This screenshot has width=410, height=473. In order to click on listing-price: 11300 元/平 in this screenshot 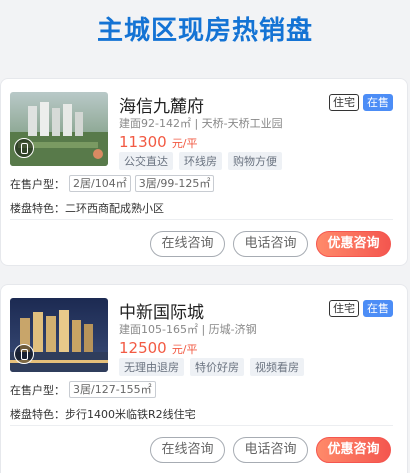, I will do `click(158, 141)`.